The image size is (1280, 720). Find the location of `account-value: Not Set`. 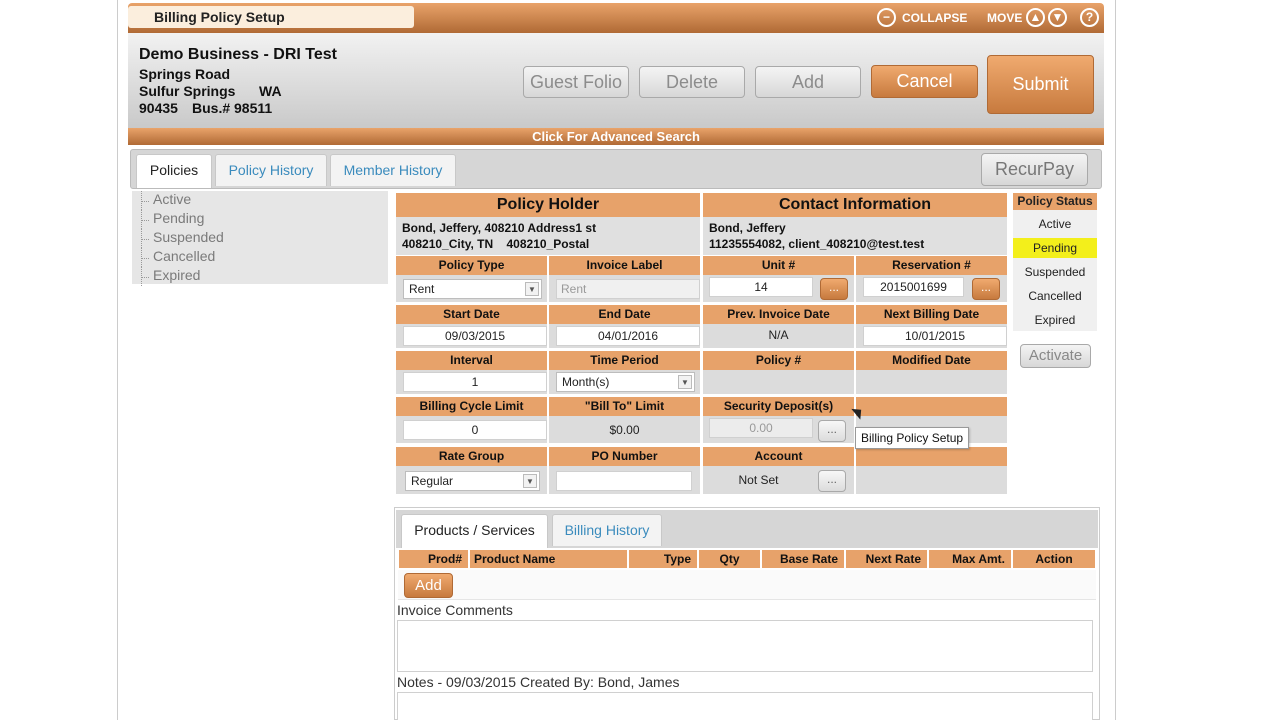

account-value: Not Set is located at coordinates (758, 480).